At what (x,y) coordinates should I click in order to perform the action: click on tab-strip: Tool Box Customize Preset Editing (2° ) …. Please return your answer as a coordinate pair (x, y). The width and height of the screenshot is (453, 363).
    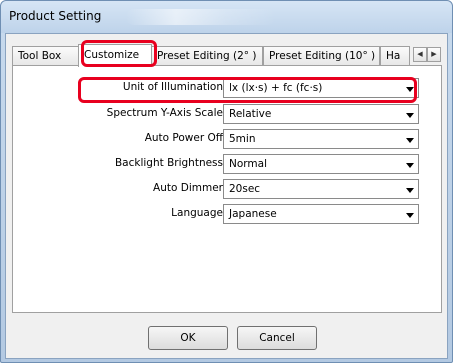
    Looking at the image, I should click on (227, 55).